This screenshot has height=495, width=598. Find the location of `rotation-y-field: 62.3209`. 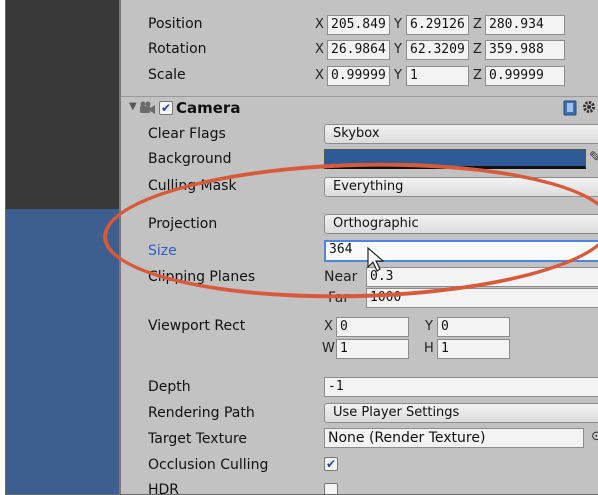

rotation-y-field: 62.3209 is located at coordinates (437, 50).